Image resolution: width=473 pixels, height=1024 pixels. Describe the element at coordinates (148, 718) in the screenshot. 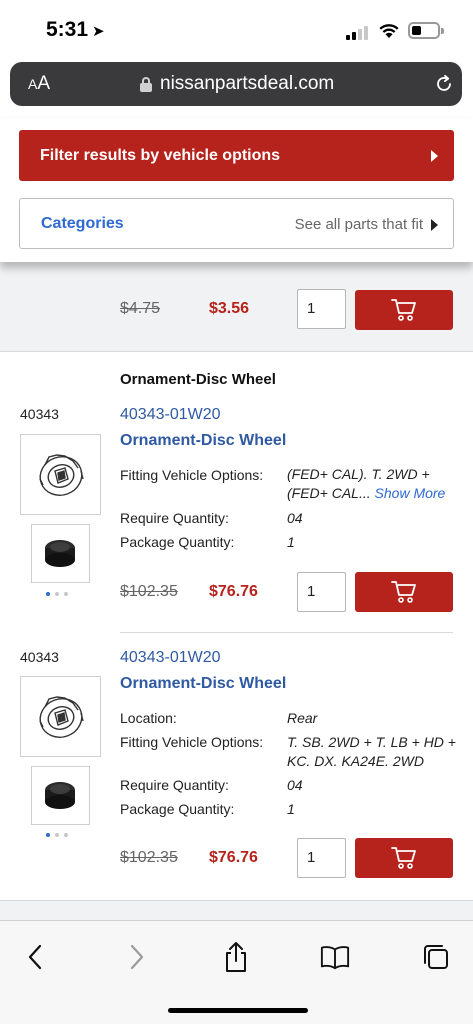

I see `spec-label: Location:` at that location.